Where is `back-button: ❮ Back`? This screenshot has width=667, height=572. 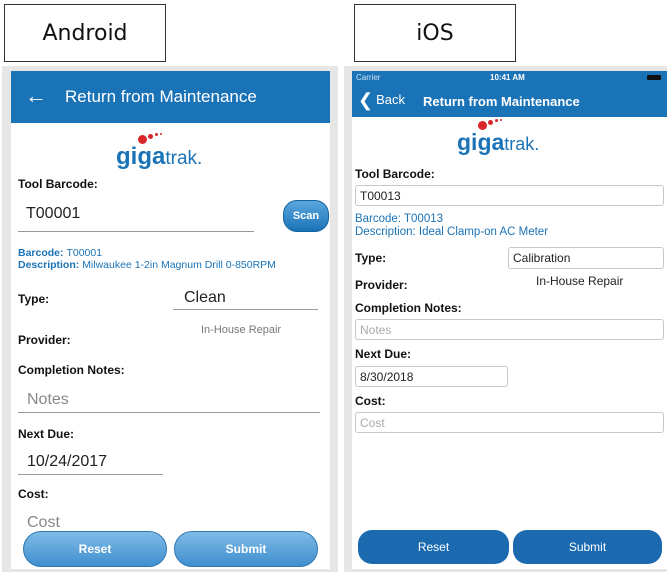
back-button: ❮ Back is located at coordinates (381, 99).